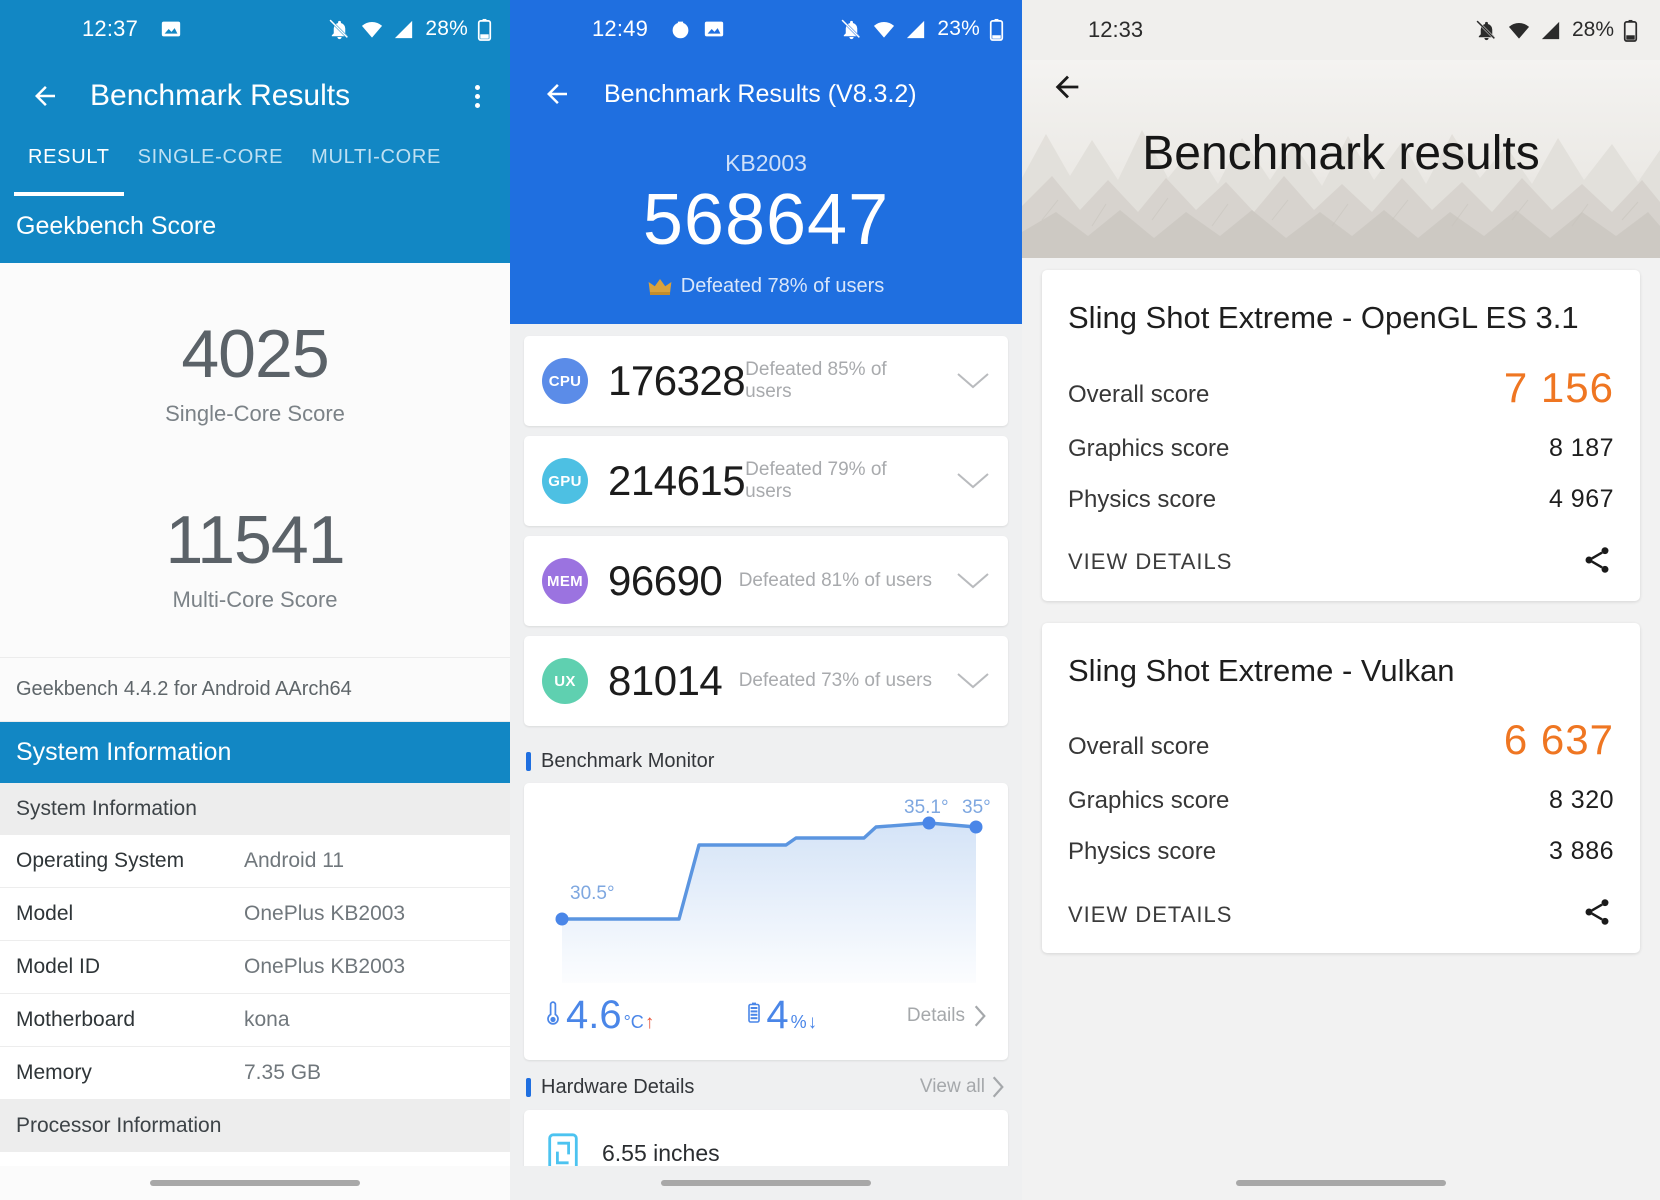 Image resolution: width=1660 pixels, height=1200 pixels. I want to click on geekbench-version-text: Geekbench 4.4.2 for Android AArch64, so click(255, 689).